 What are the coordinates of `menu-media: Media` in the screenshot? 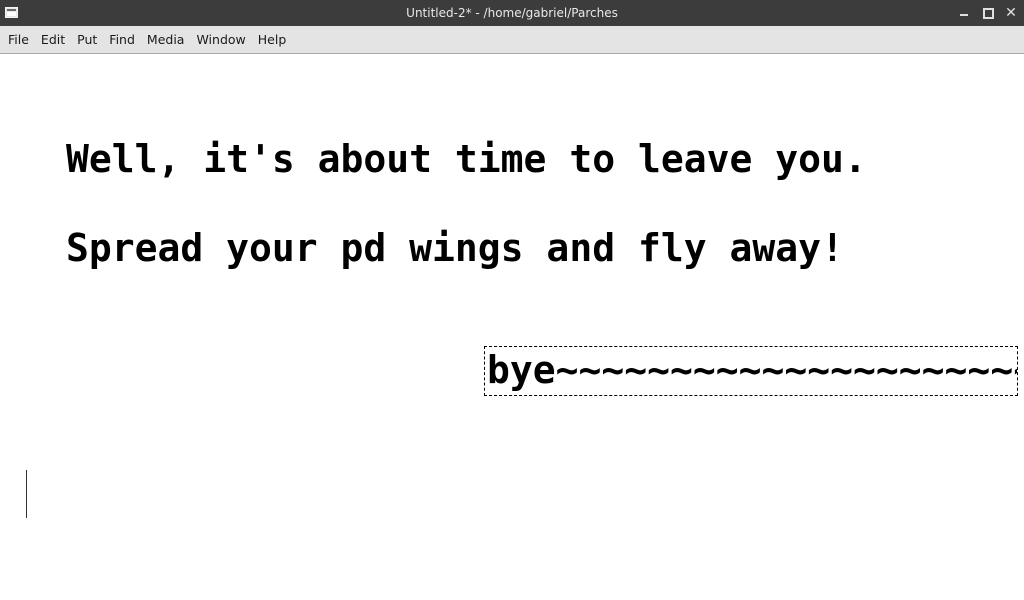 It's located at (166, 39).